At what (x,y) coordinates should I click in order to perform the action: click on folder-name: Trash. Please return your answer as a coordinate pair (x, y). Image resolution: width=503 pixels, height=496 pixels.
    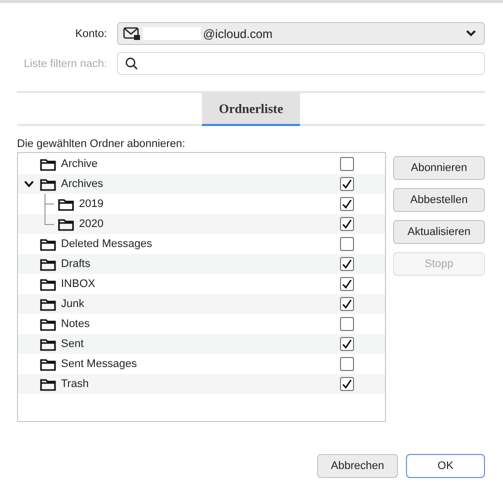
    Looking at the image, I should click on (75, 384).